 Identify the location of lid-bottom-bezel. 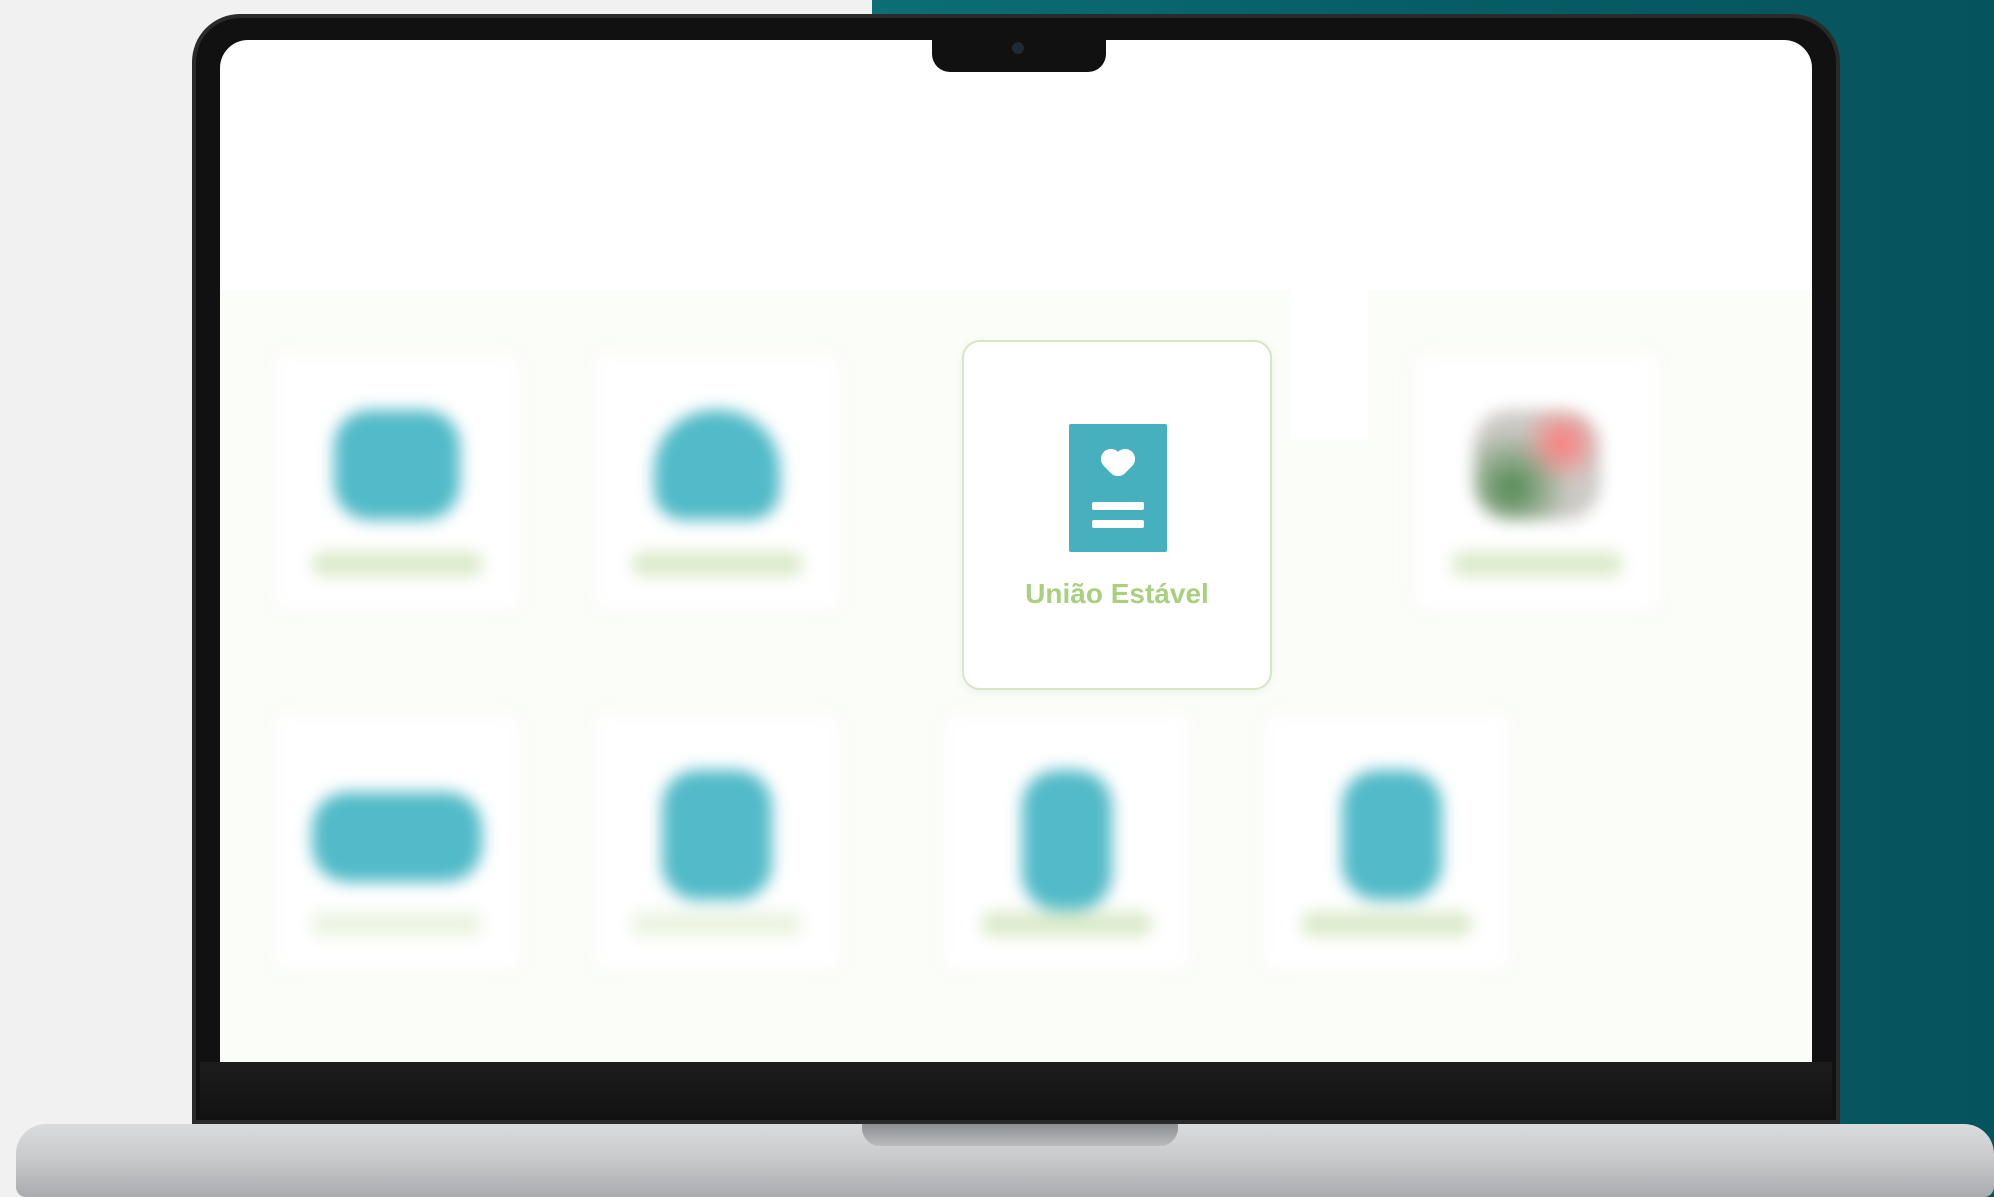
(1016, 1089).